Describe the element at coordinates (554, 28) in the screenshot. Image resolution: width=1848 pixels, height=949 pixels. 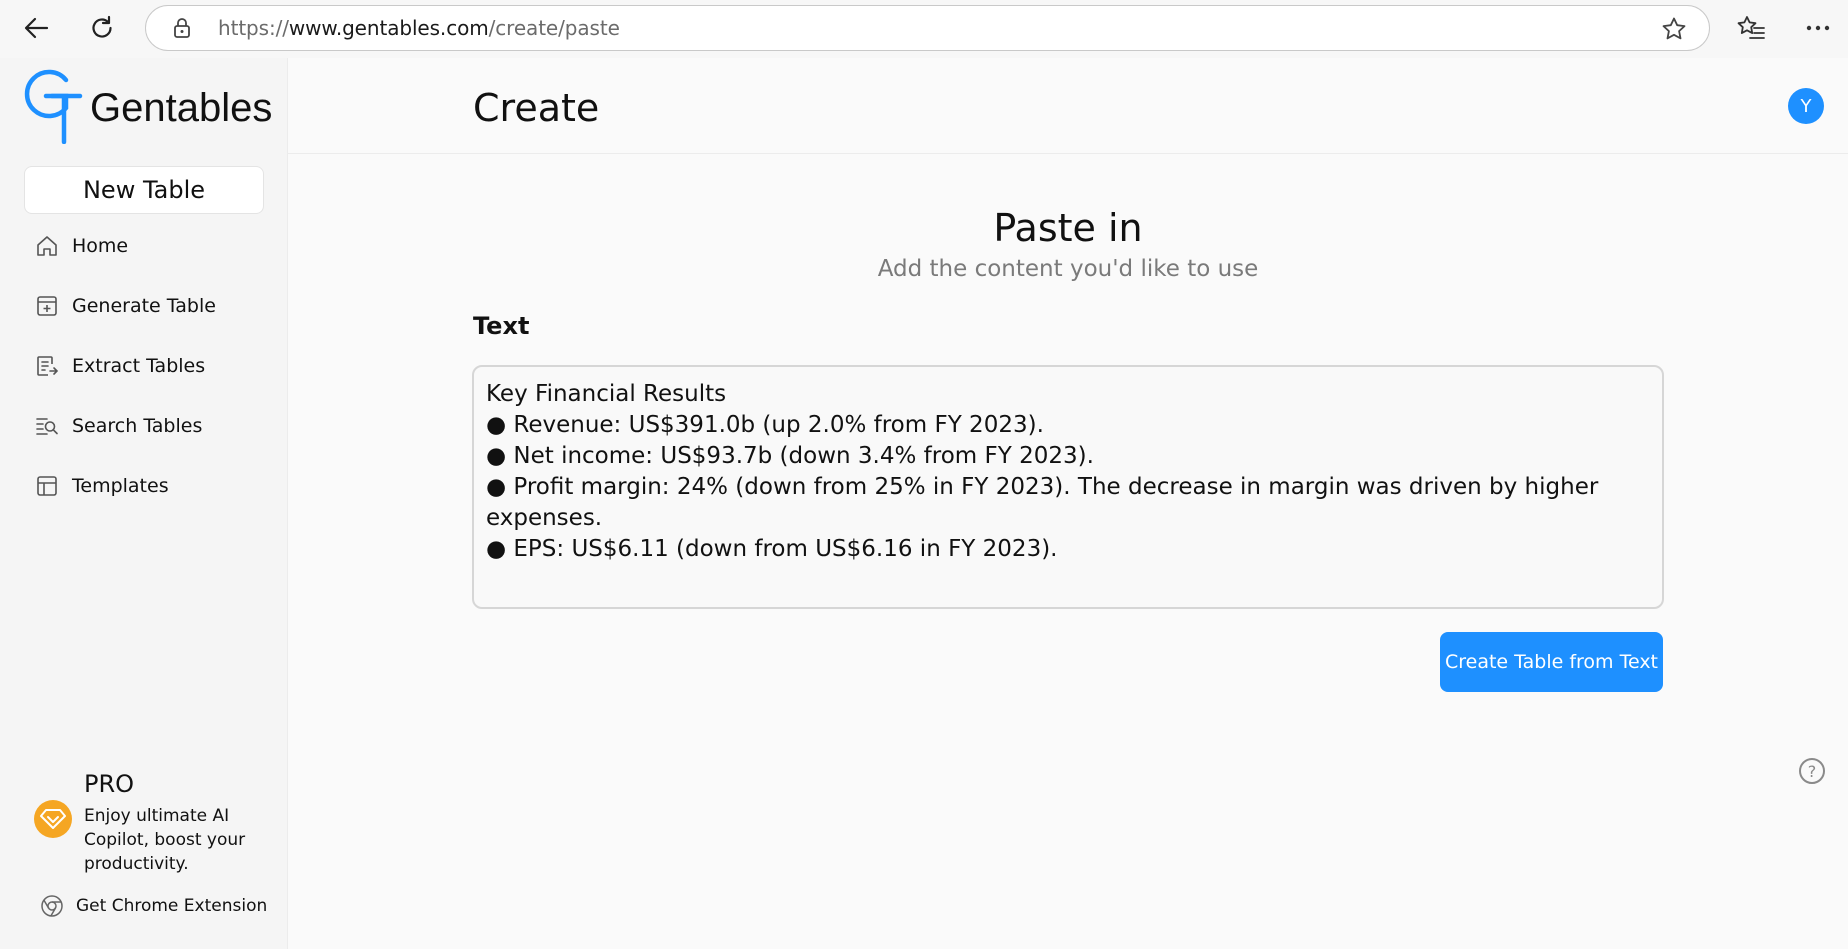
I see `url-path: /create/paste` at that location.